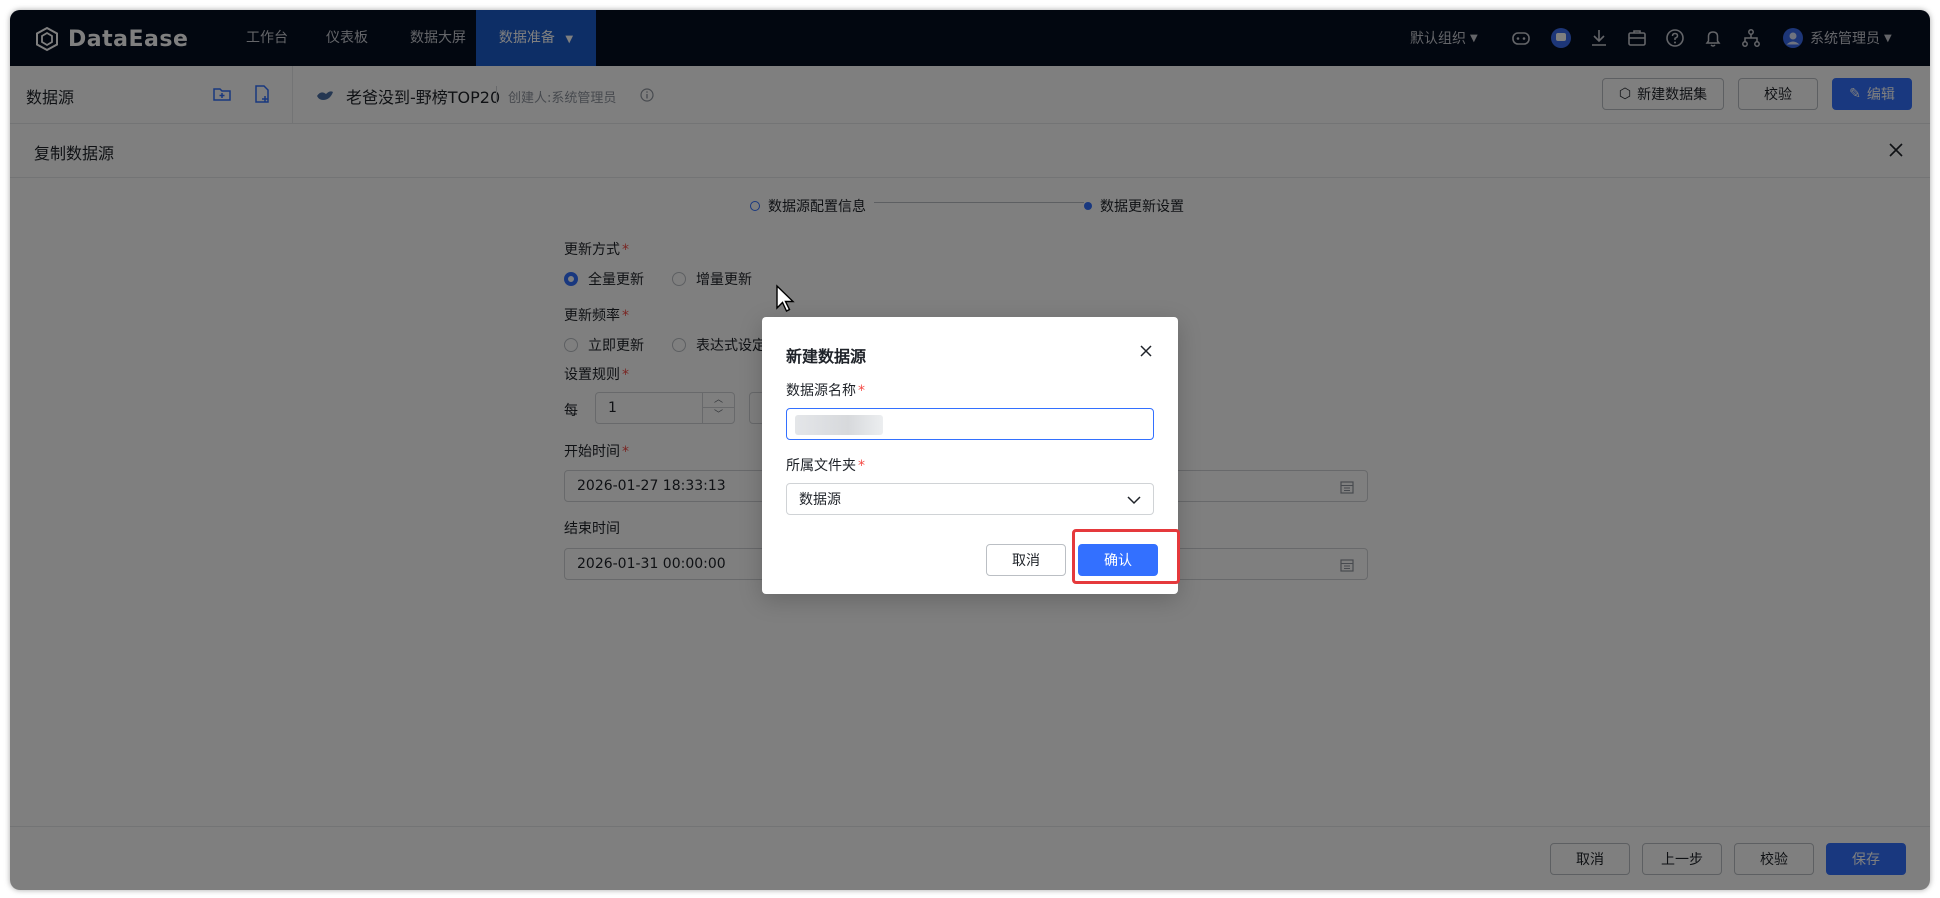 This screenshot has height=898, width=1940. I want to click on dialog-cancel-button: 取消, so click(1026, 560).